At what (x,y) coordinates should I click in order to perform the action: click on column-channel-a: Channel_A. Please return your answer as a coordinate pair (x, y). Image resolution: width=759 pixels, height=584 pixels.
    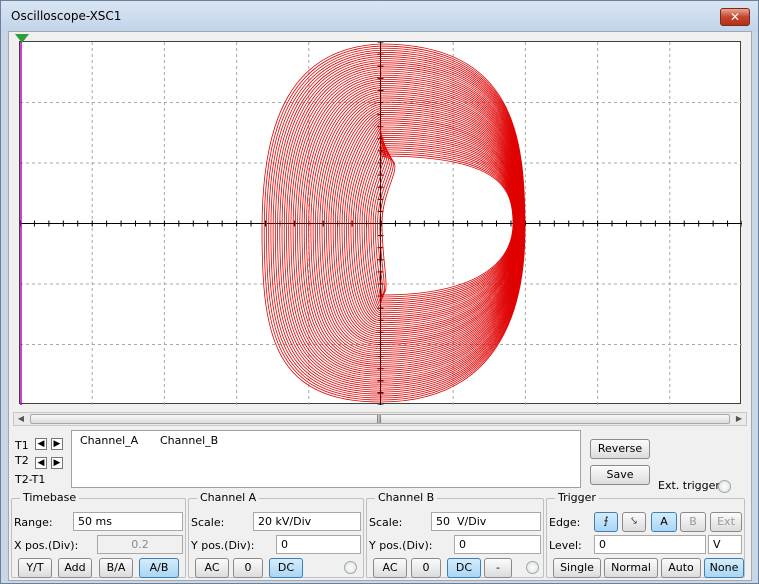
    Looking at the image, I should click on (109, 440).